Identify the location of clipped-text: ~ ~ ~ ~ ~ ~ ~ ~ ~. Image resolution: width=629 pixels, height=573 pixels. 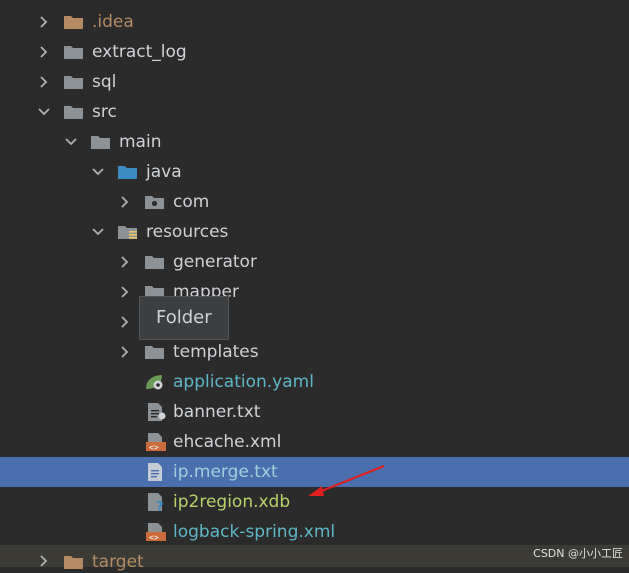
(184, 3).